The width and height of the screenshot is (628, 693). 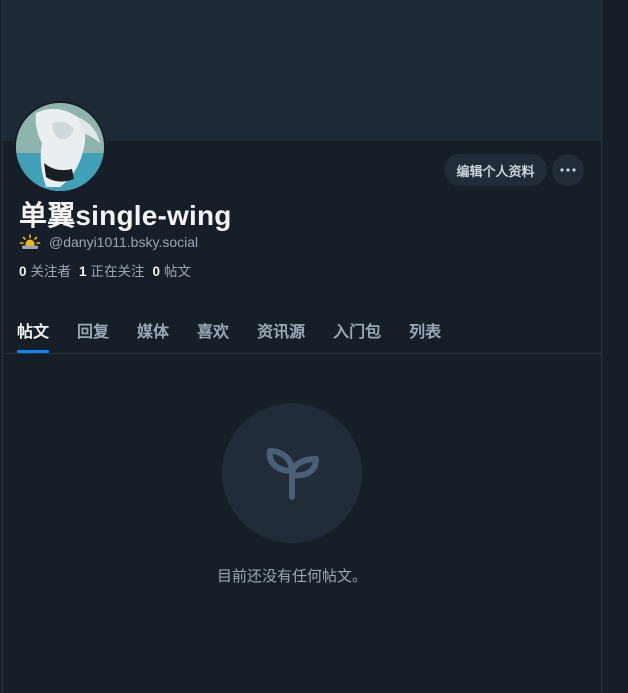 I want to click on tab-posts: 帖文, so click(x=33, y=329).